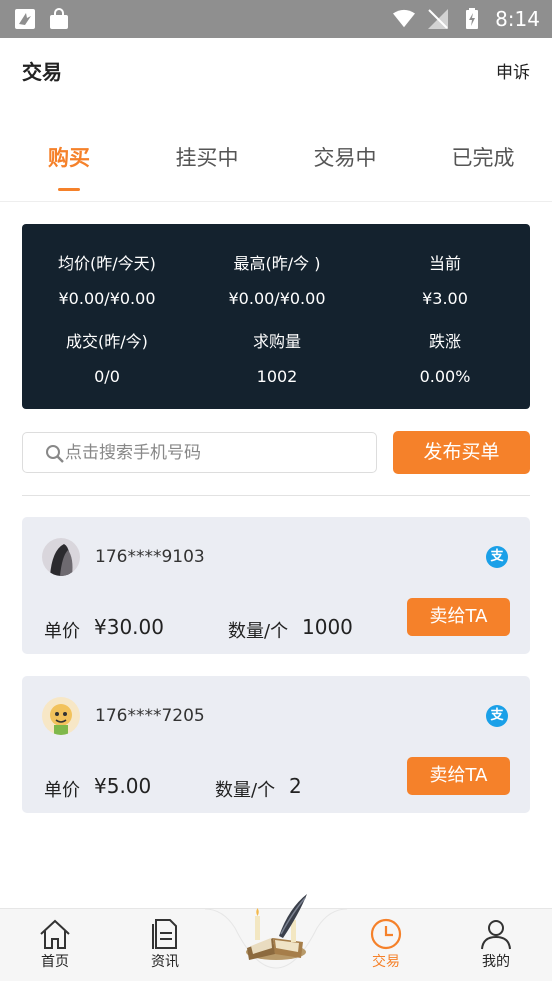 Image resolution: width=552 pixels, height=981 pixels. I want to click on search-input, so click(215, 453).